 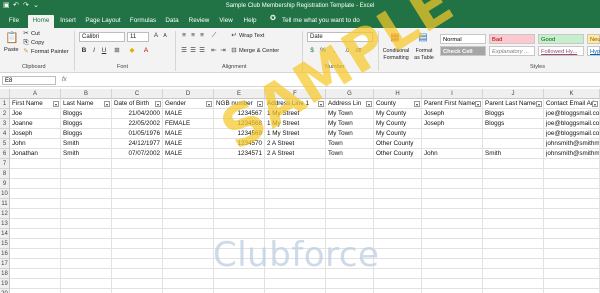 I want to click on cut-button: Cut, so click(x=35, y=34).